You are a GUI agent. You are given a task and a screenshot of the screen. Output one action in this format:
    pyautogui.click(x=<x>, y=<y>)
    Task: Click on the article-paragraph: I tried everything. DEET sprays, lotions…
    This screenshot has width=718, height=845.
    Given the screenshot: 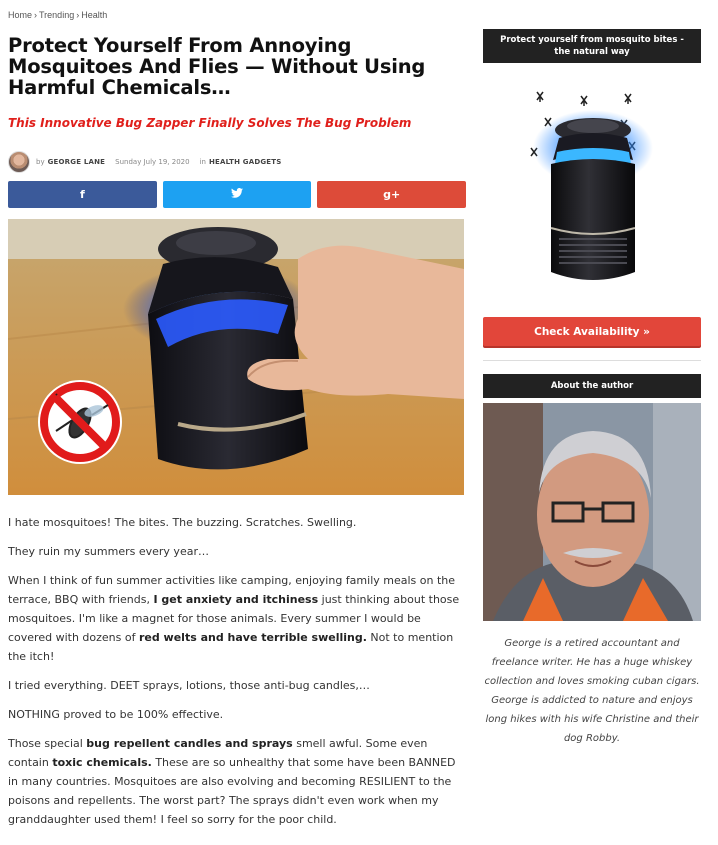 What is the action you would take?
    pyautogui.click(x=189, y=685)
    